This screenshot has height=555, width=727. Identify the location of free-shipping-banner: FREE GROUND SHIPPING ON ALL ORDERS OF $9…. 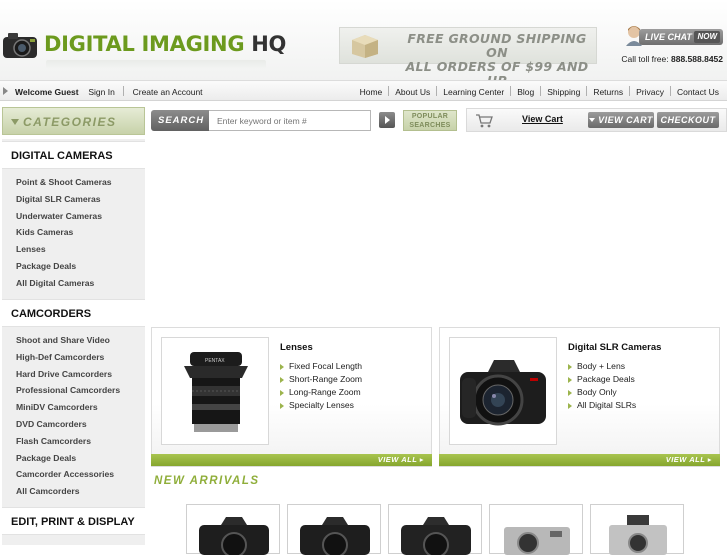
(468, 57).